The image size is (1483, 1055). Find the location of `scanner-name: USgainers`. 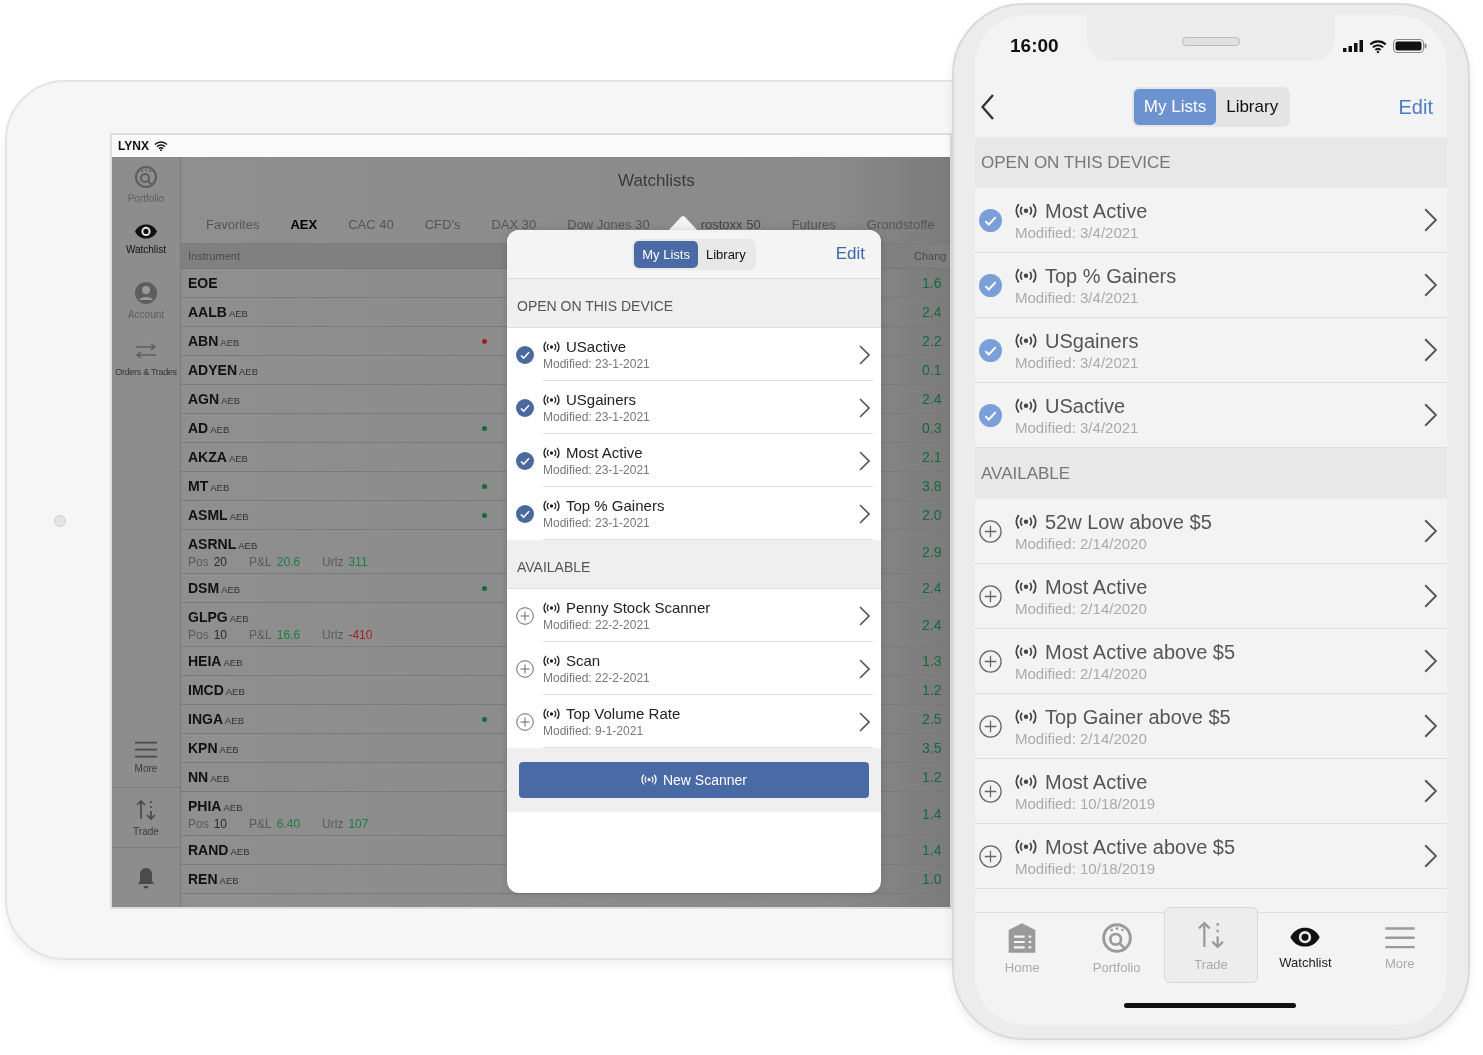

scanner-name: USgainers is located at coordinates (601, 399).